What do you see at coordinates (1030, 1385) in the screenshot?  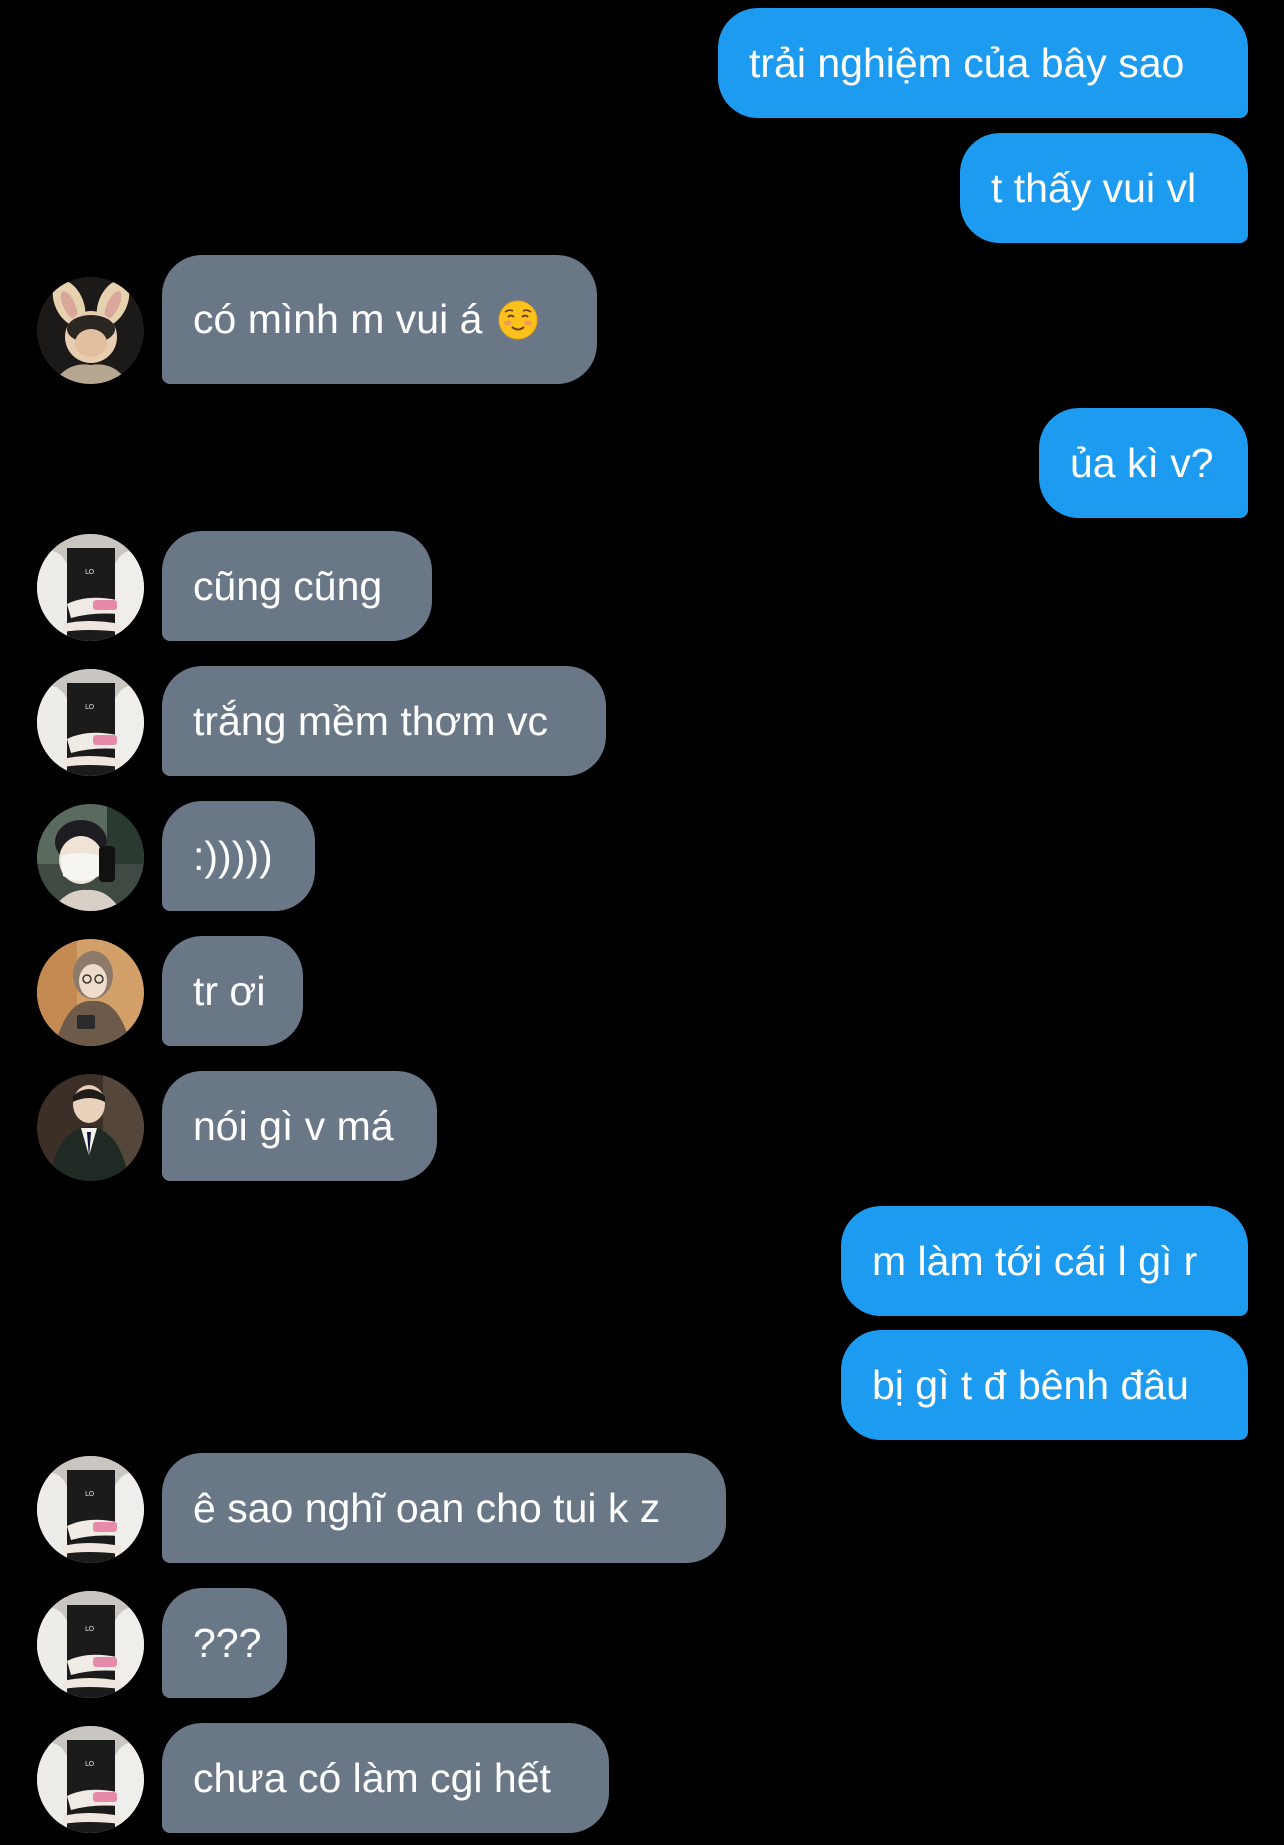 I see `message-text: bị gì t đ bênh đâu` at bounding box center [1030, 1385].